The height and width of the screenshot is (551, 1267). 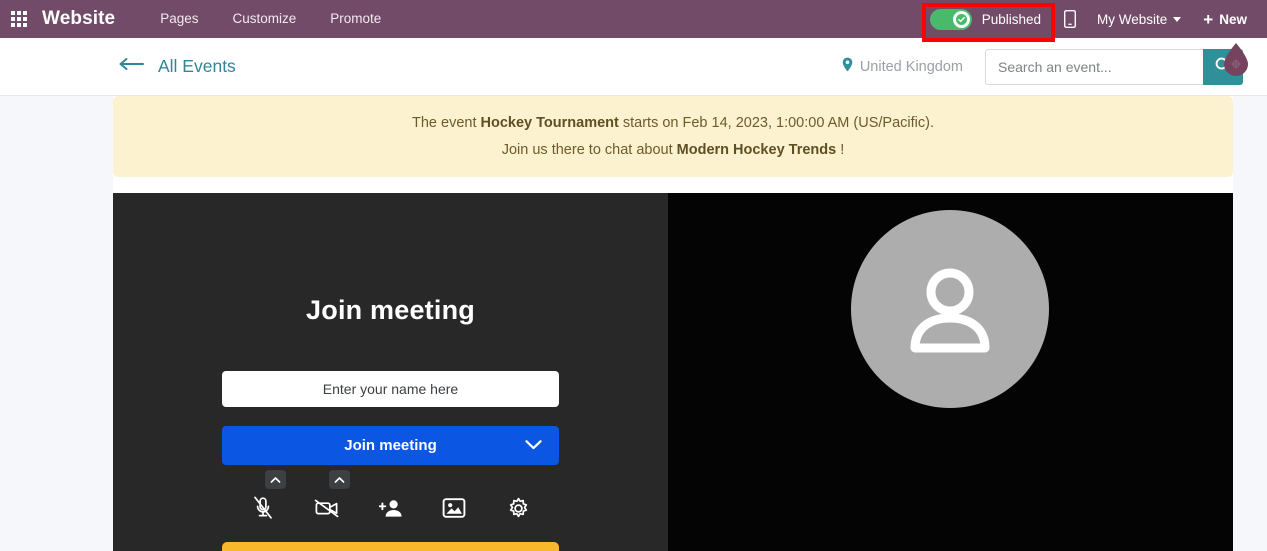 I want to click on publish-label: Published, so click(x=1011, y=19).